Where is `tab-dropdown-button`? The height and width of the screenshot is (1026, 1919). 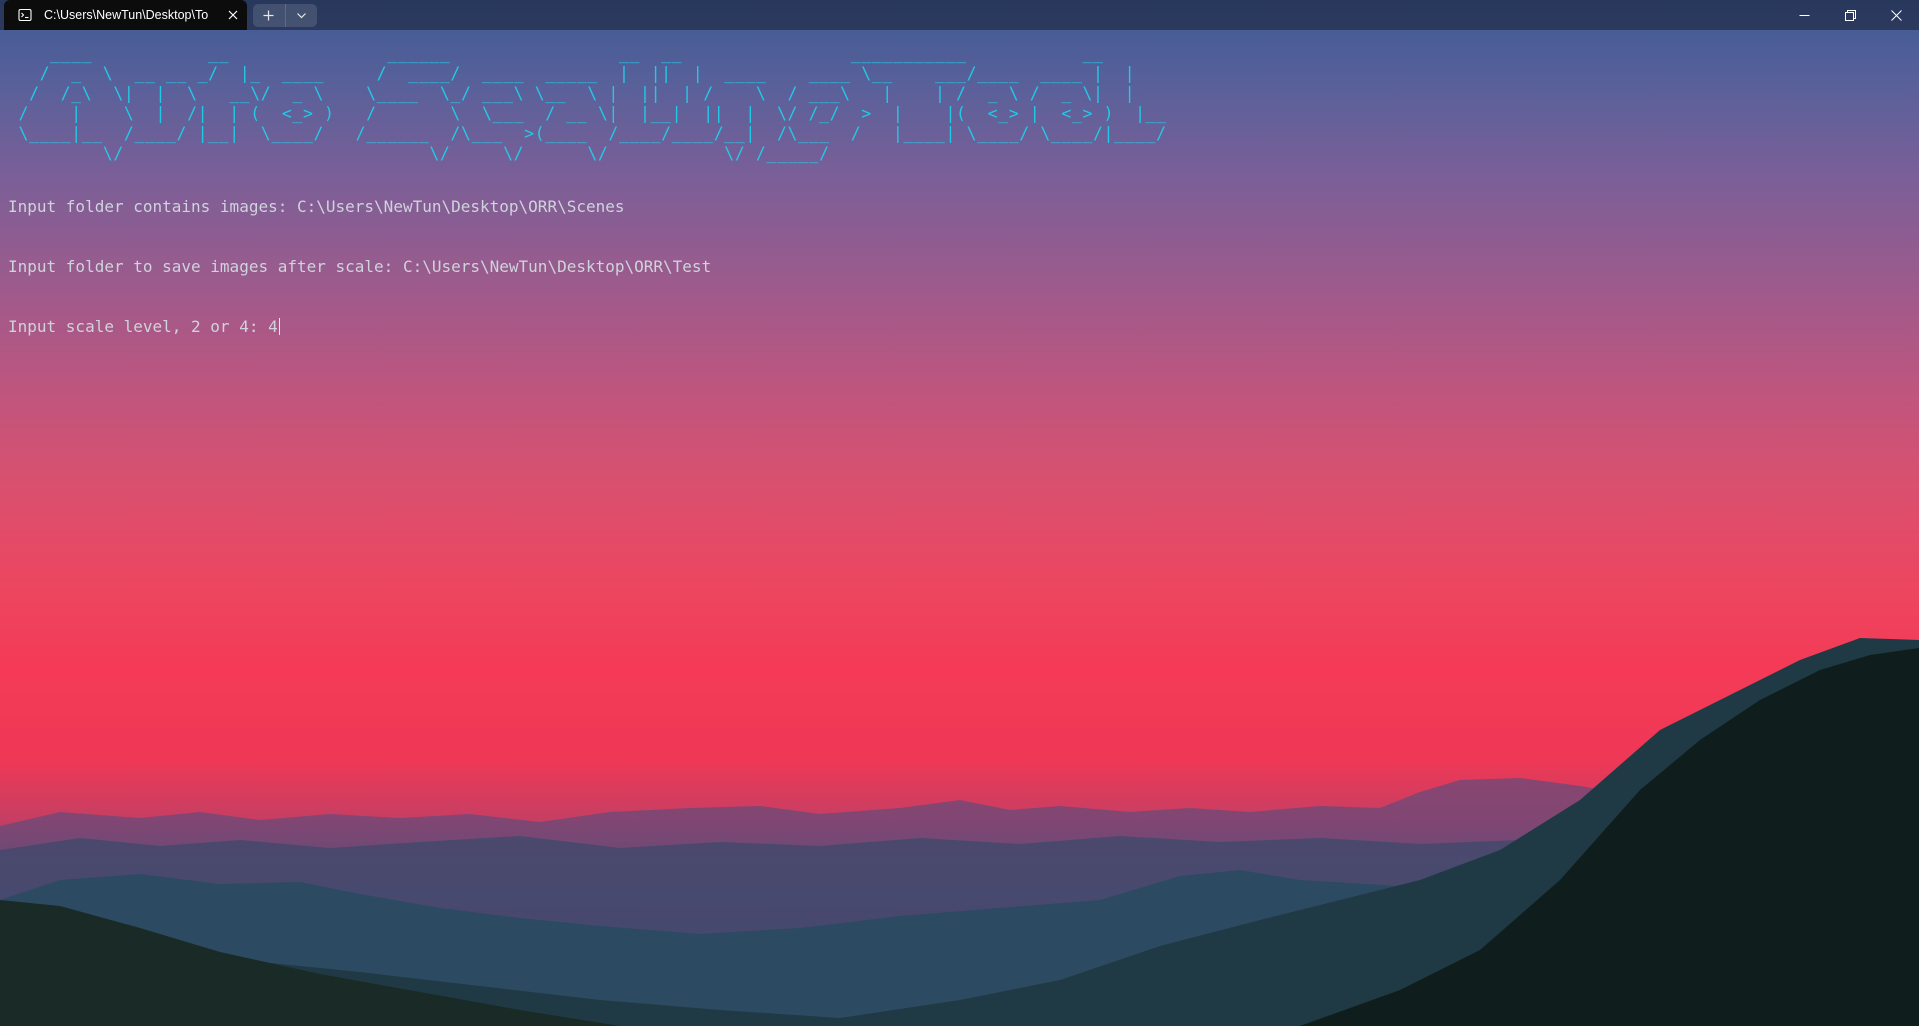
tab-dropdown-button is located at coordinates (302, 15).